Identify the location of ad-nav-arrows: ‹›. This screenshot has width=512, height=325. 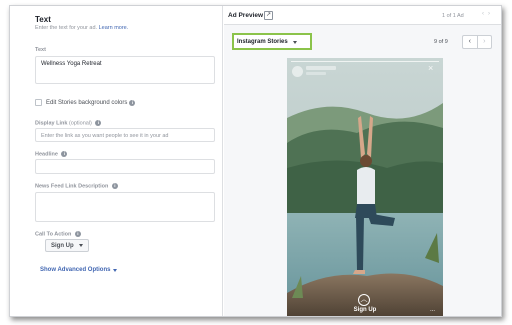
(488, 14).